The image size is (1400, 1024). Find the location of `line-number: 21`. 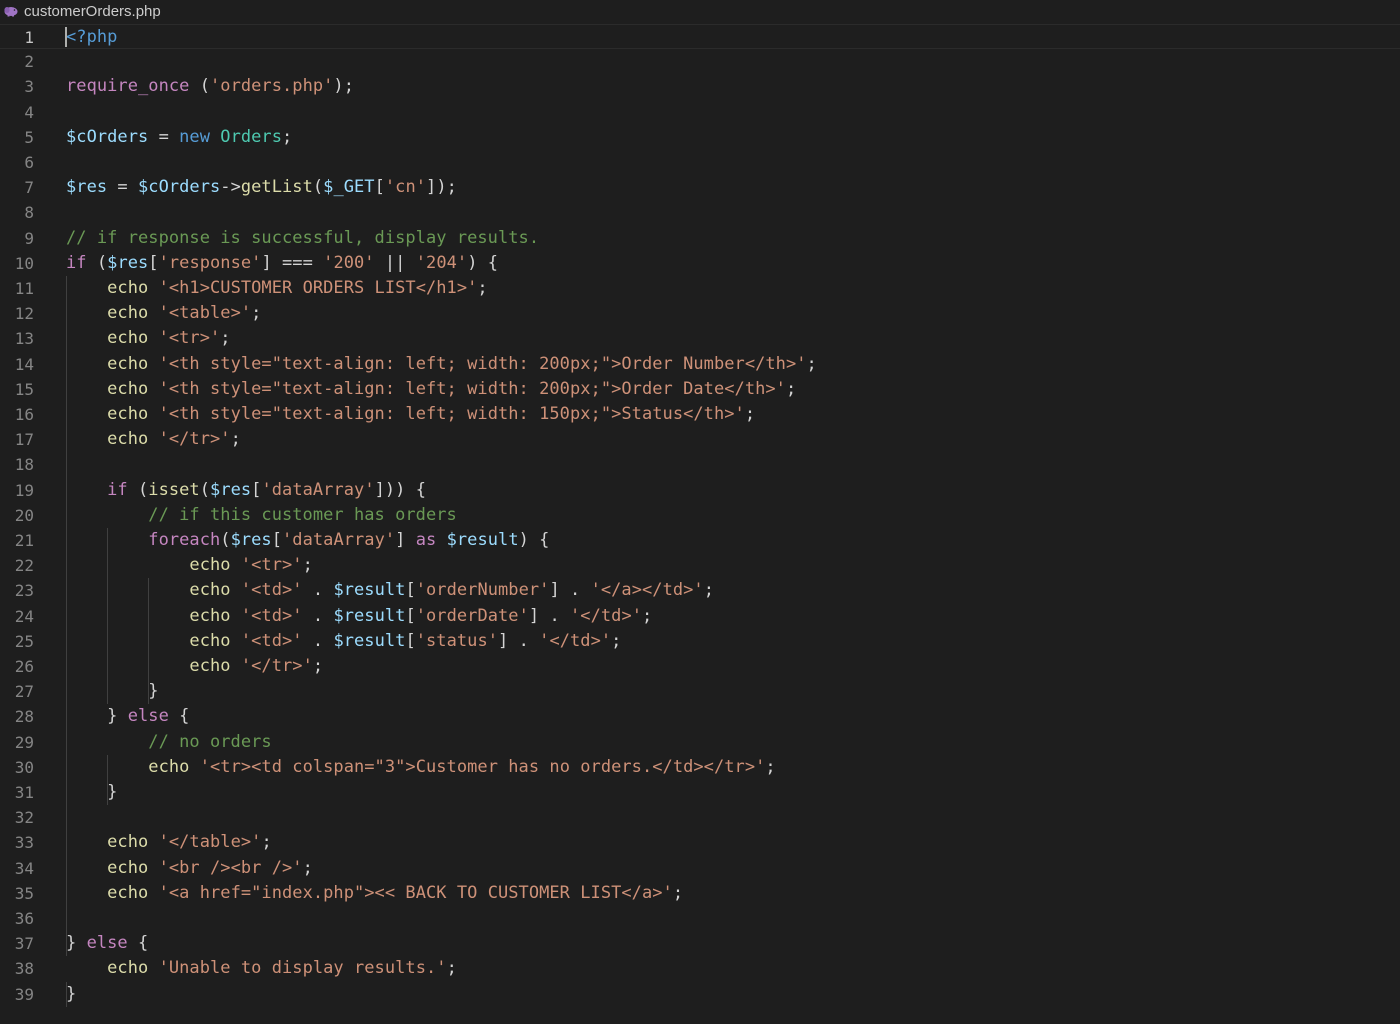

line-number: 21 is located at coordinates (24, 540).